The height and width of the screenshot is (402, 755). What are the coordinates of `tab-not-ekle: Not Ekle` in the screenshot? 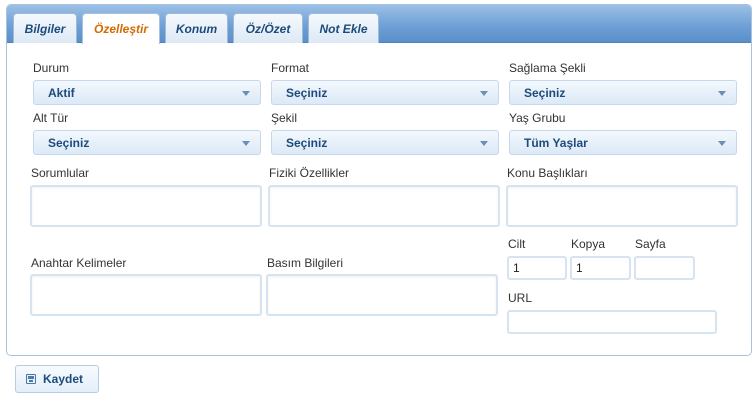 It's located at (343, 28).